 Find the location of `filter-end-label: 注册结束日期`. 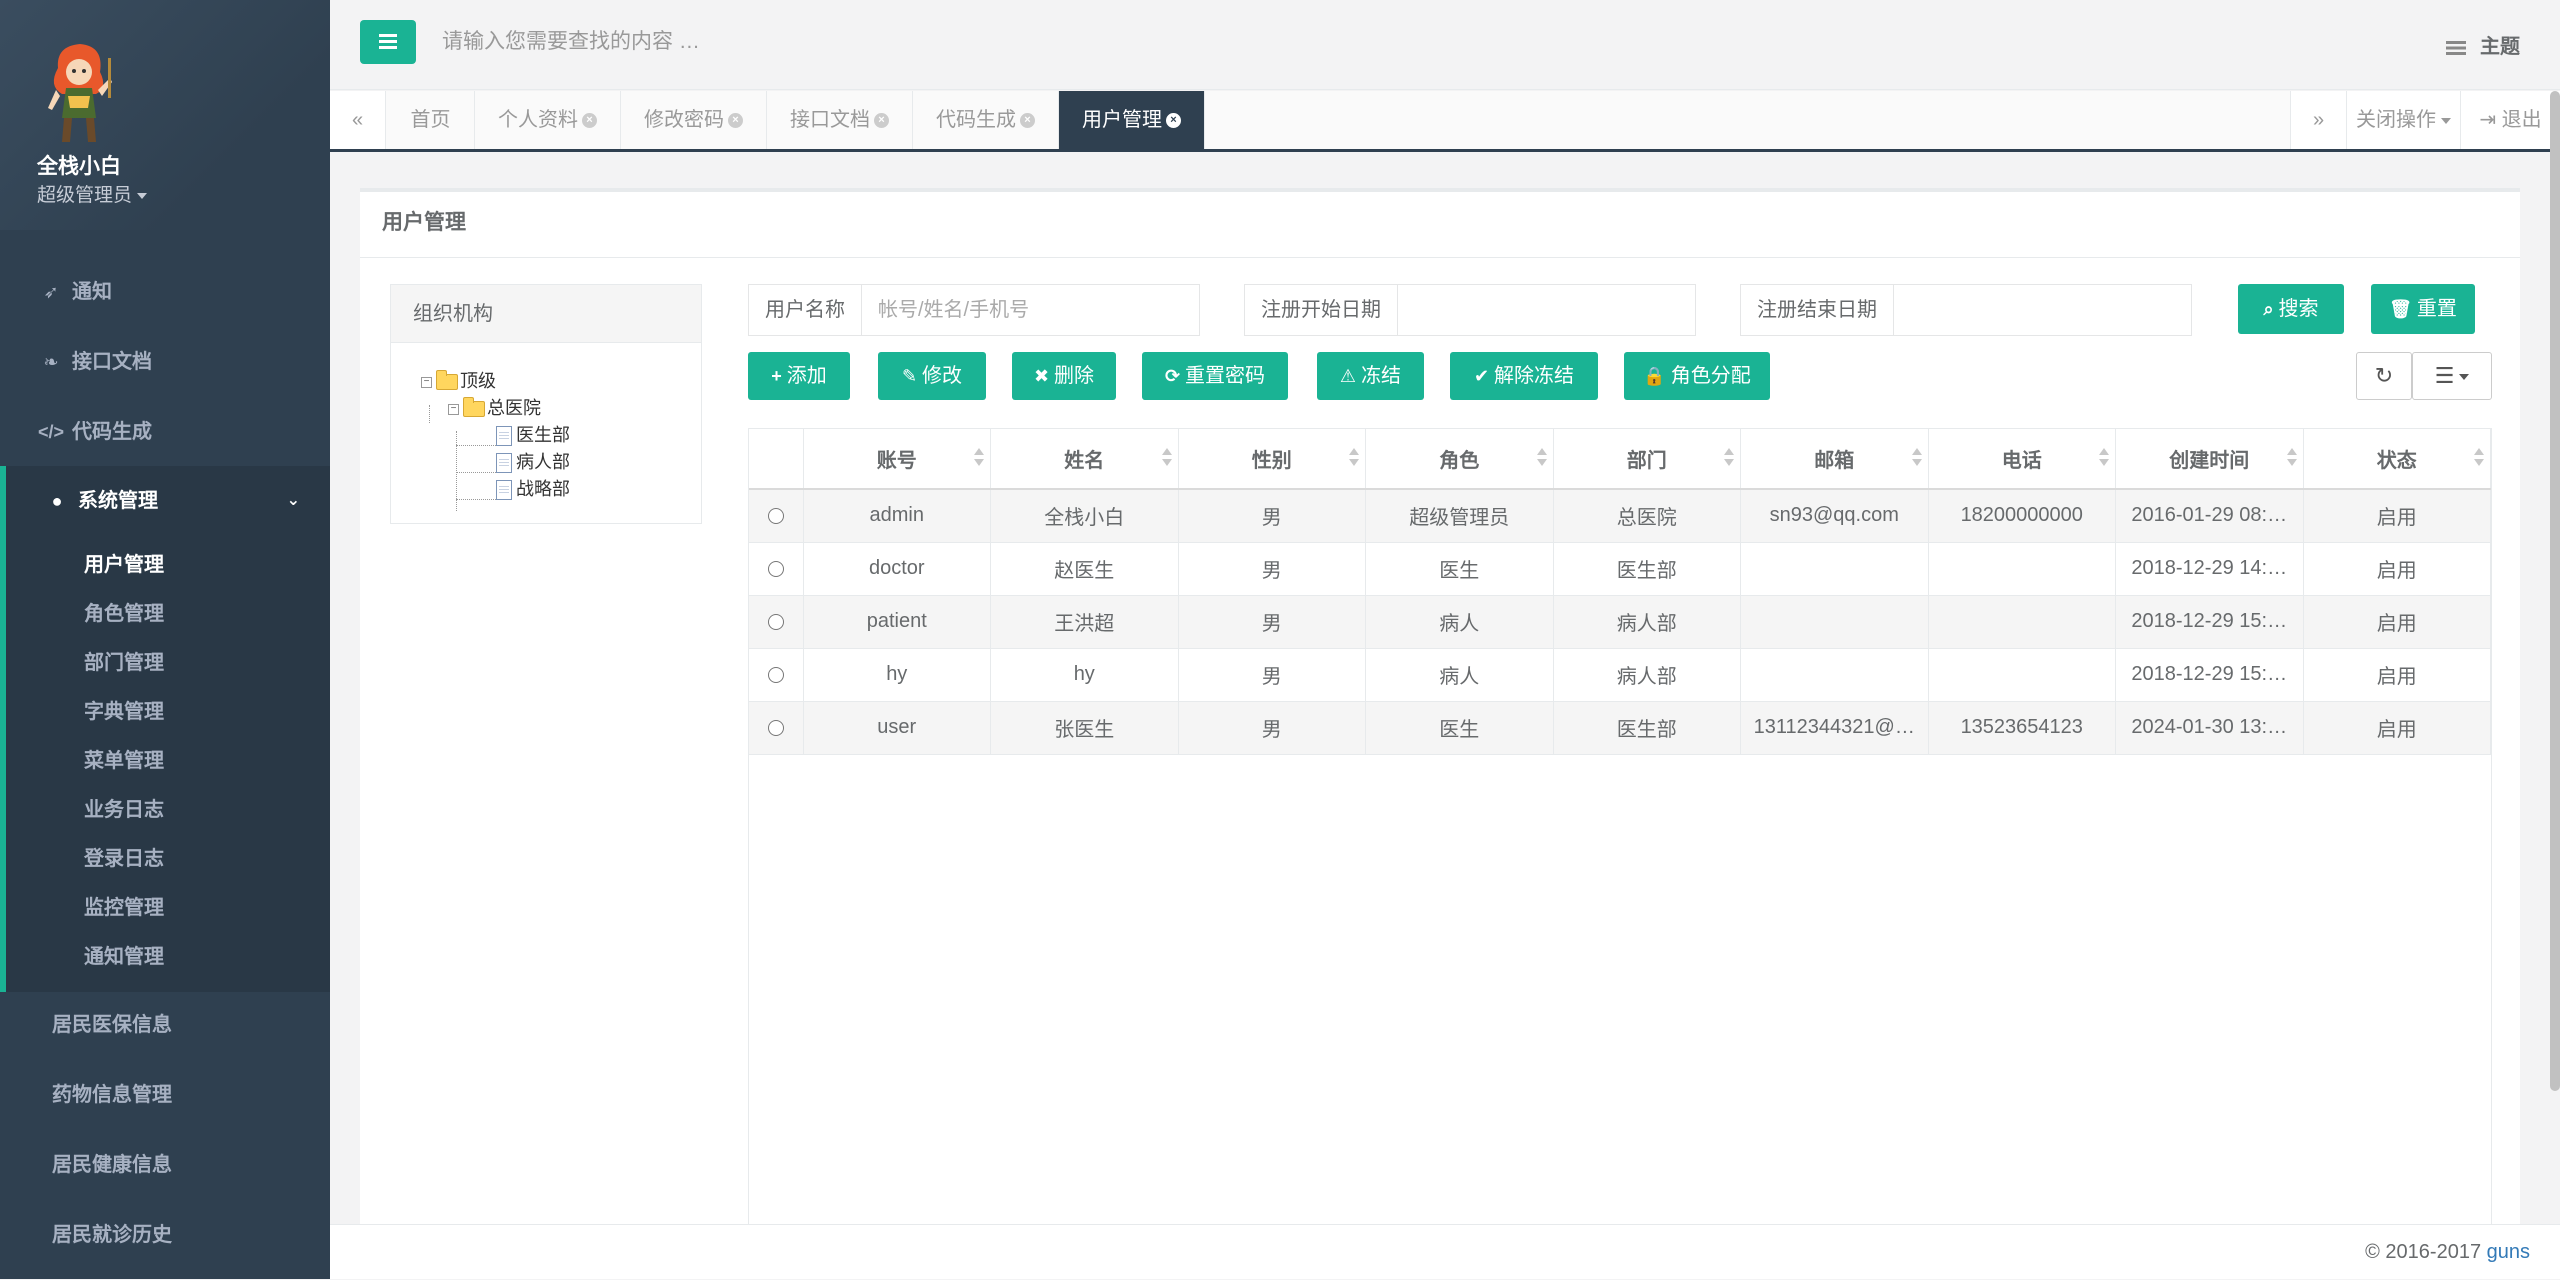

filter-end-label: 注册结束日期 is located at coordinates (1817, 310).